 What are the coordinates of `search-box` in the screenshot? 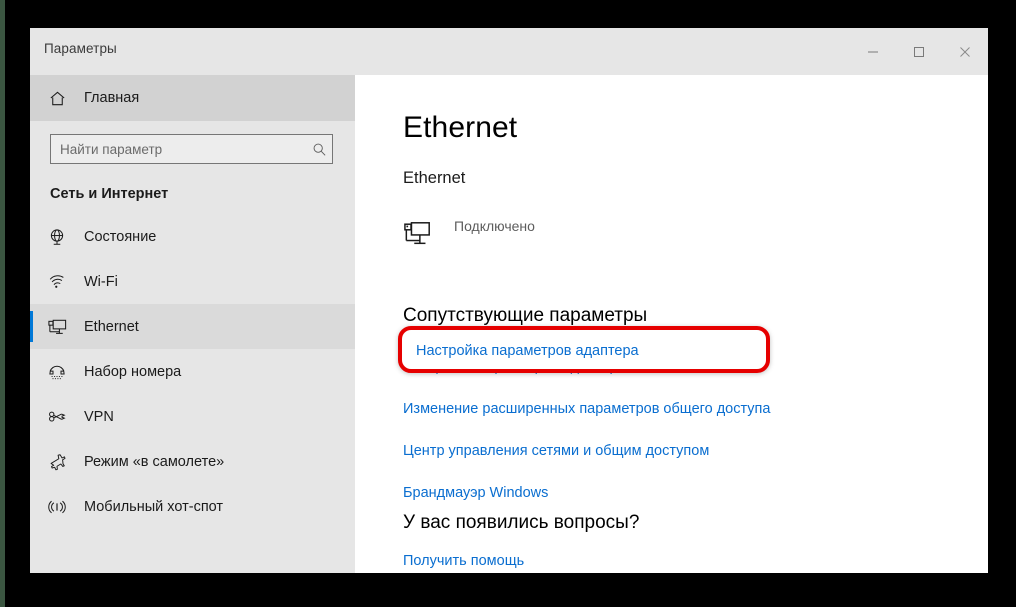 It's located at (191, 149).